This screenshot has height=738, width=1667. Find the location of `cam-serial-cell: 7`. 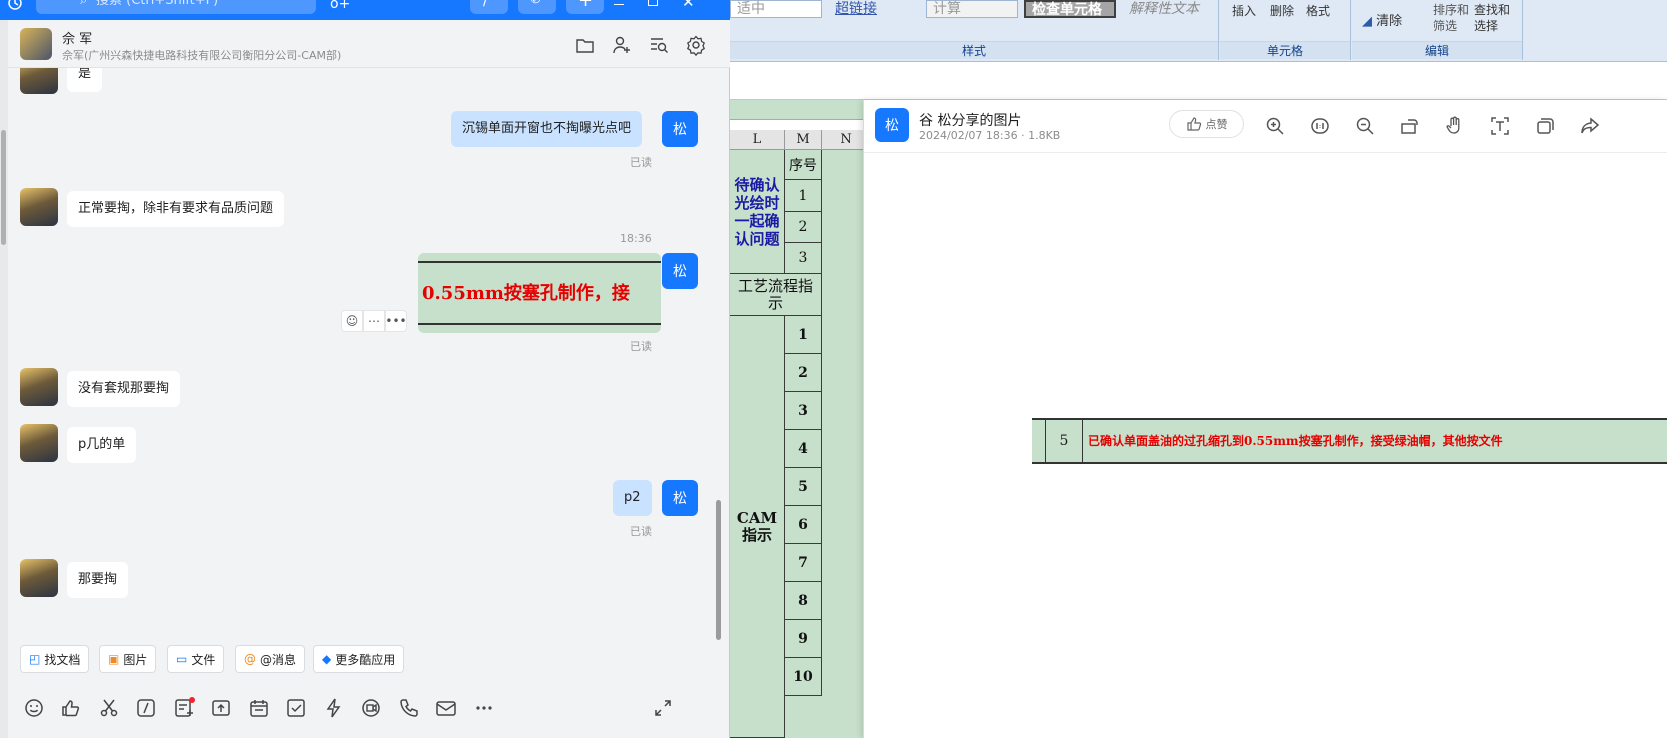

cam-serial-cell: 7 is located at coordinates (803, 563).